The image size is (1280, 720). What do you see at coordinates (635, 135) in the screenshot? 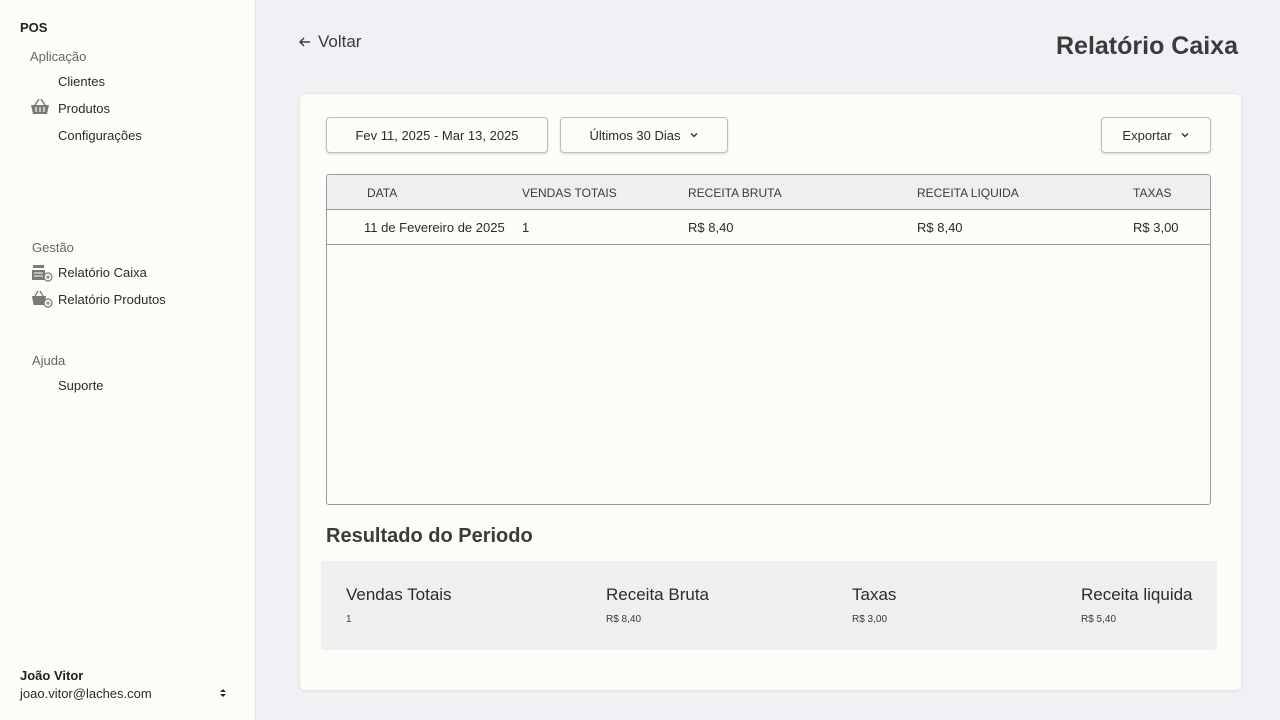
I see `period-label: Últimos 30 Dias` at bounding box center [635, 135].